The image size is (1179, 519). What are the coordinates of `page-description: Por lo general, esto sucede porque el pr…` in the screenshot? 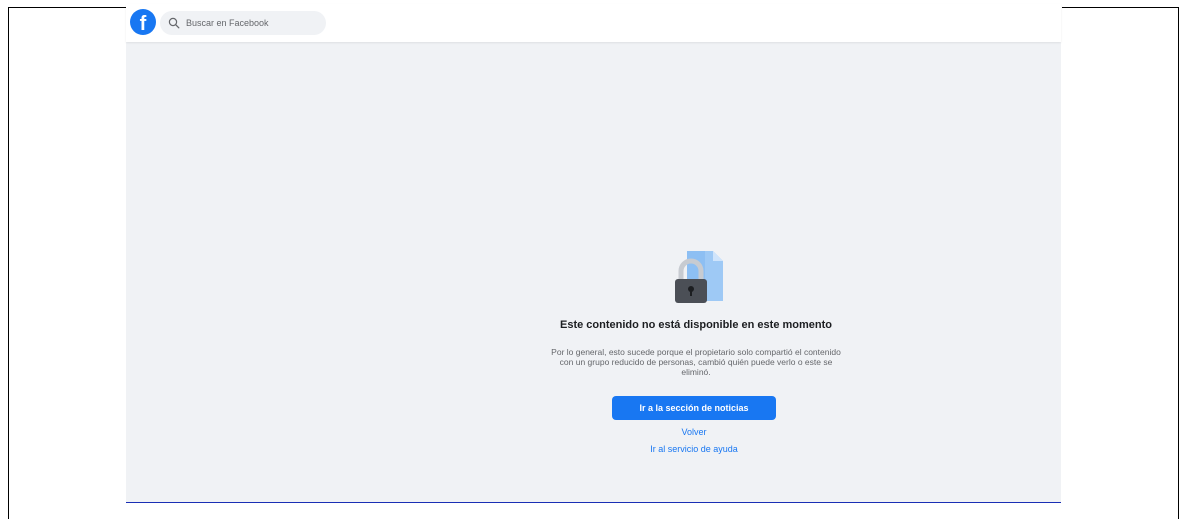 It's located at (696, 362).